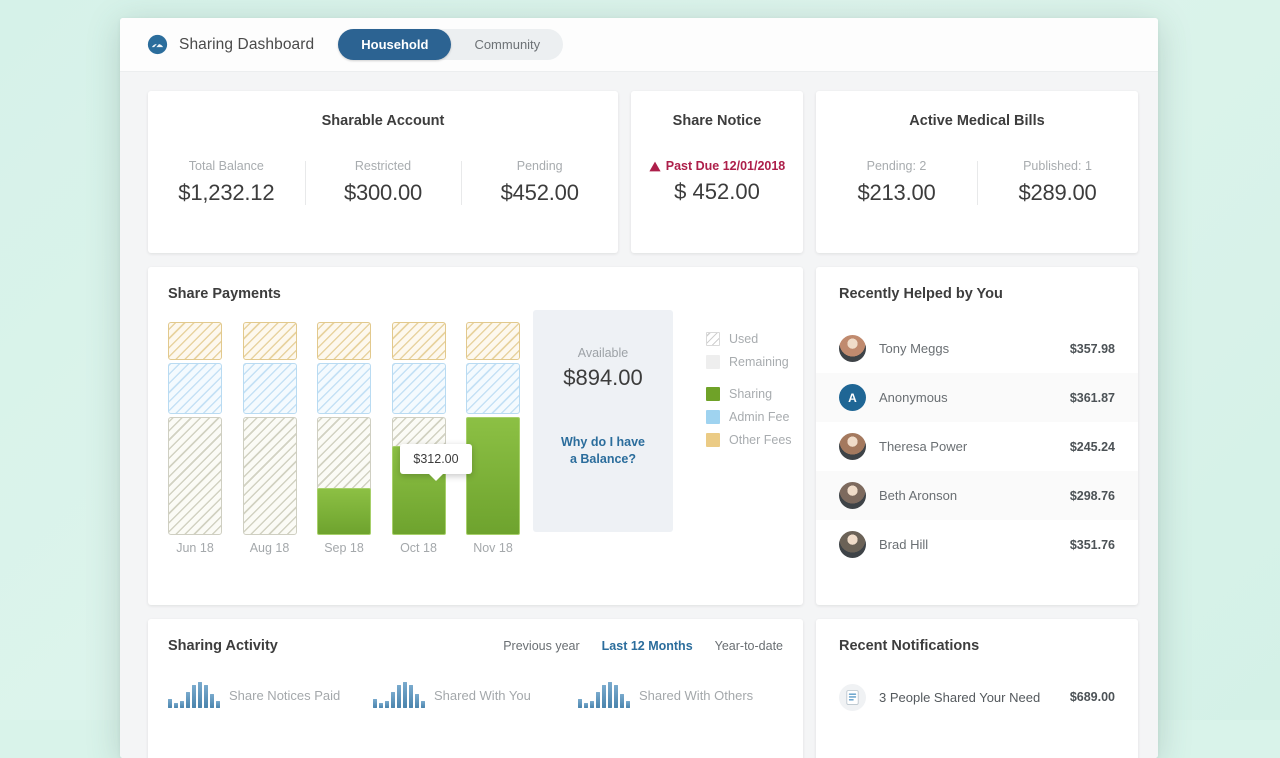 The height and width of the screenshot is (758, 1280). What do you see at coordinates (647, 646) in the screenshot?
I see `filter-last-12-months: Last 12 Months` at bounding box center [647, 646].